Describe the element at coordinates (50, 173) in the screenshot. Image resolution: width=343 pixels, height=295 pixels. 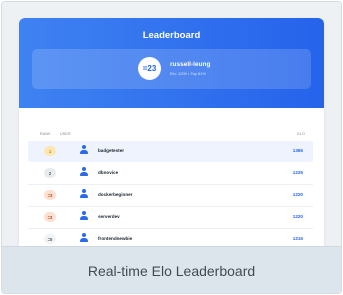
I see `rank-badge: 2` at that location.